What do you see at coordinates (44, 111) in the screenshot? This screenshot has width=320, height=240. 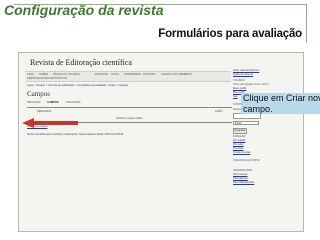 I see `column-header-pergunta: Pergunta` at bounding box center [44, 111].